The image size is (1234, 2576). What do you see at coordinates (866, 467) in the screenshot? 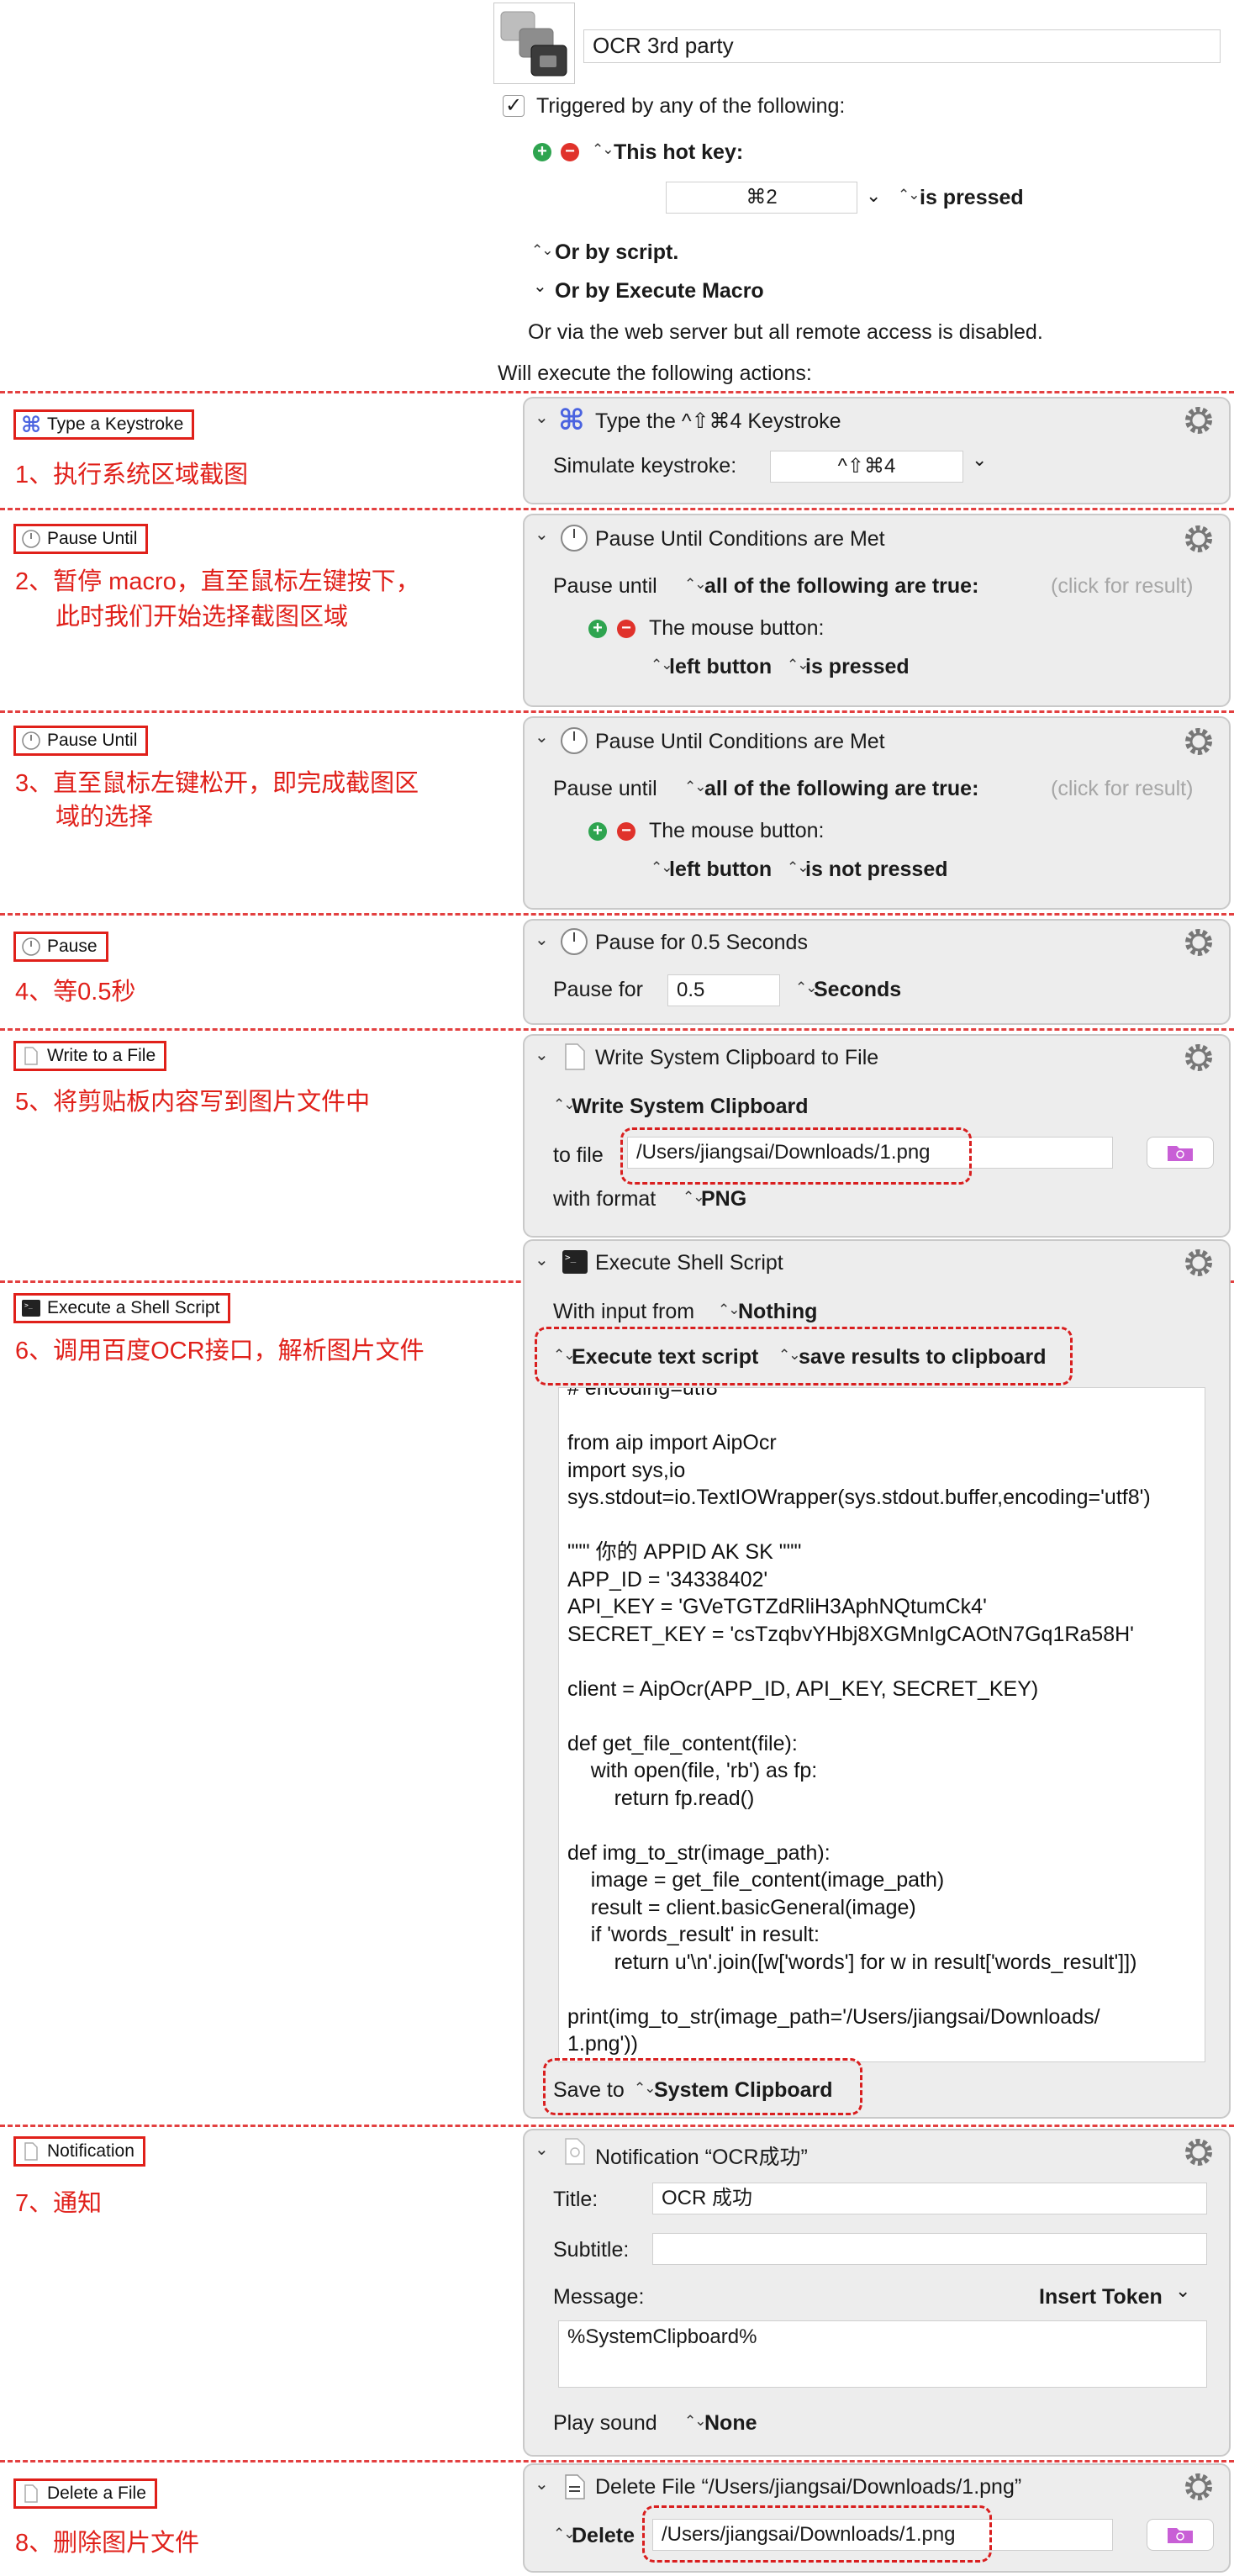
I see `keystroke-field: ^⇧⌘4` at bounding box center [866, 467].